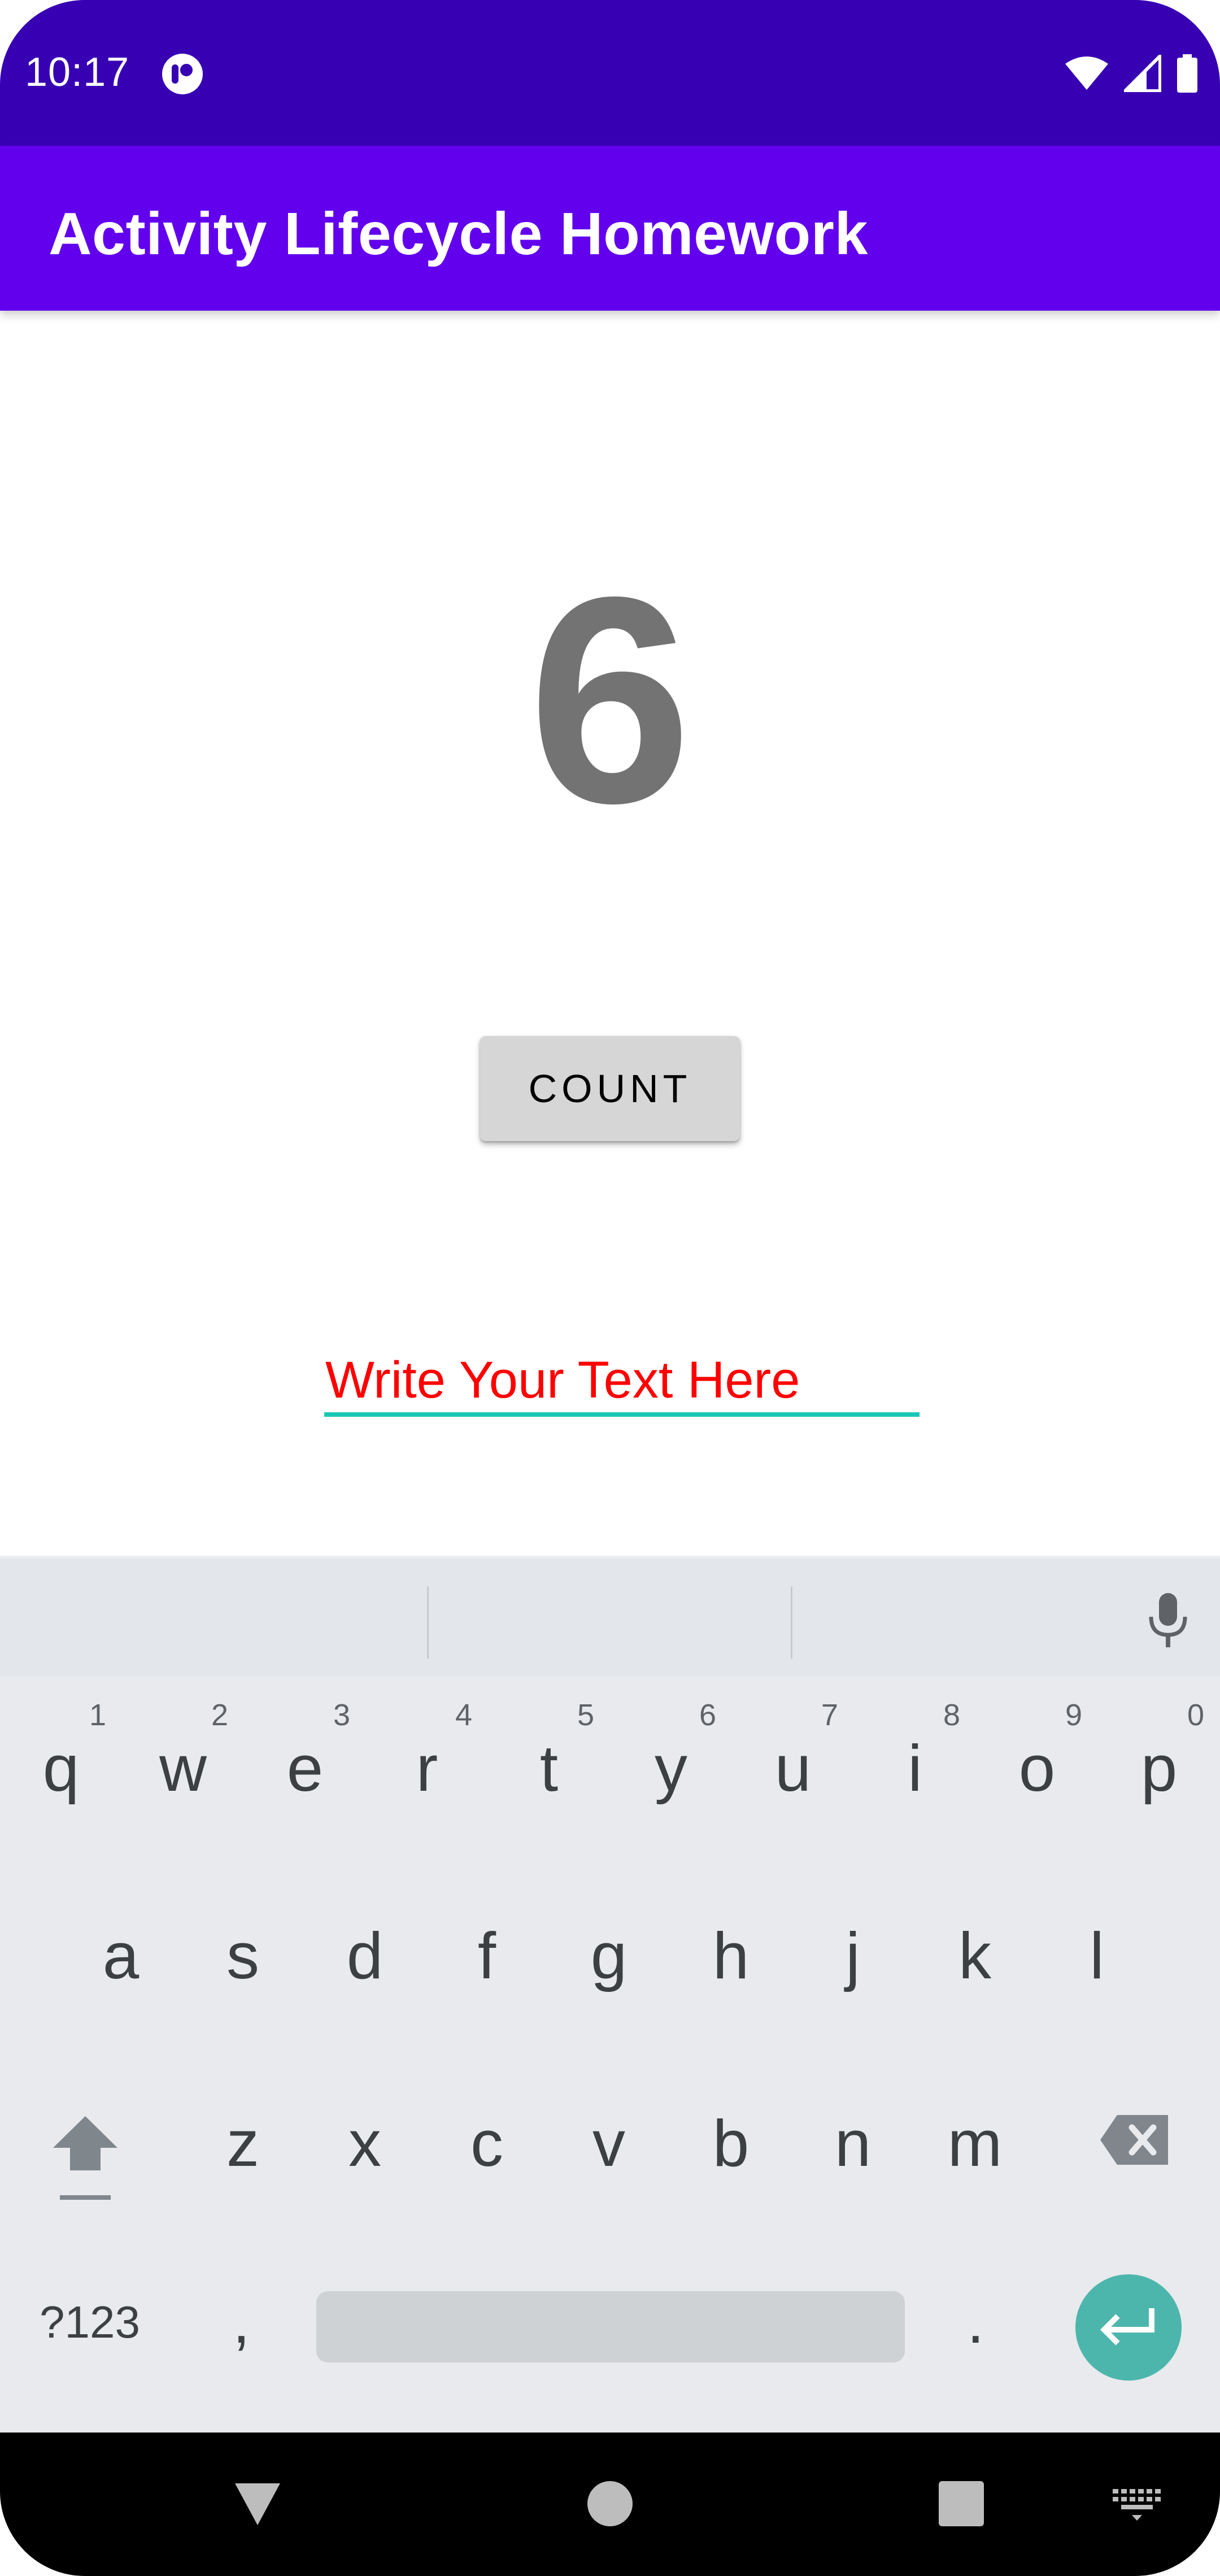  What do you see at coordinates (610, 2326) in the screenshot?
I see `space-key` at bounding box center [610, 2326].